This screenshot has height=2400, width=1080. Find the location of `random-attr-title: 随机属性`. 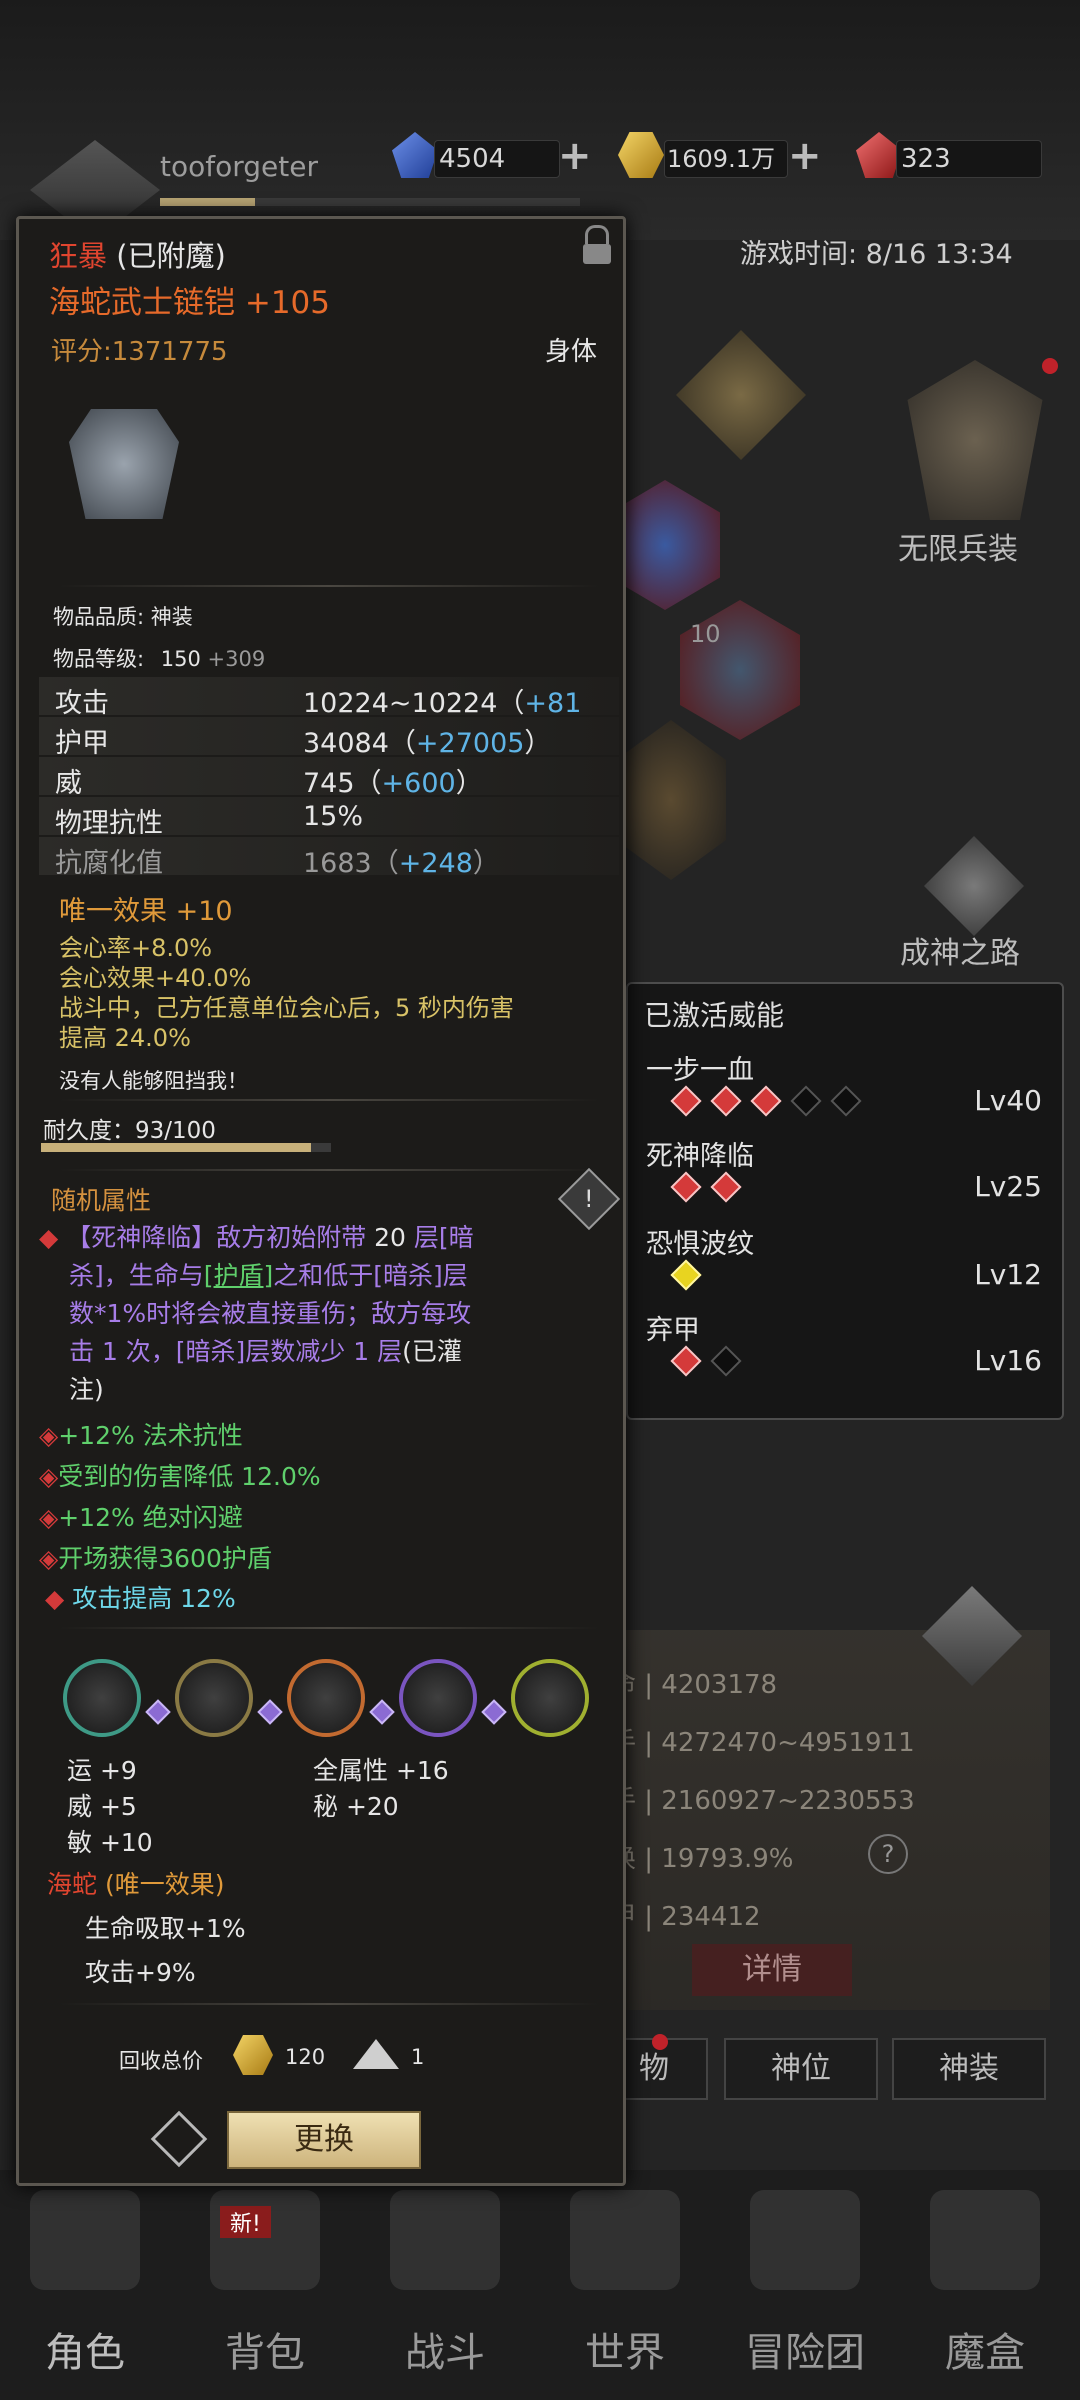

random-attr-title: 随机属性 is located at coordinates (101, 1200).